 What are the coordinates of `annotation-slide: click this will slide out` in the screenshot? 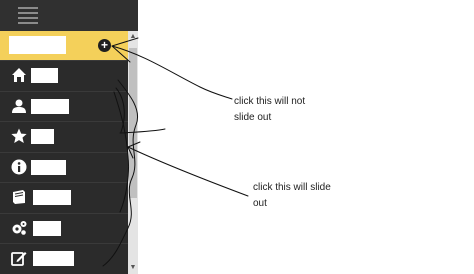 It's located at (292, 195).